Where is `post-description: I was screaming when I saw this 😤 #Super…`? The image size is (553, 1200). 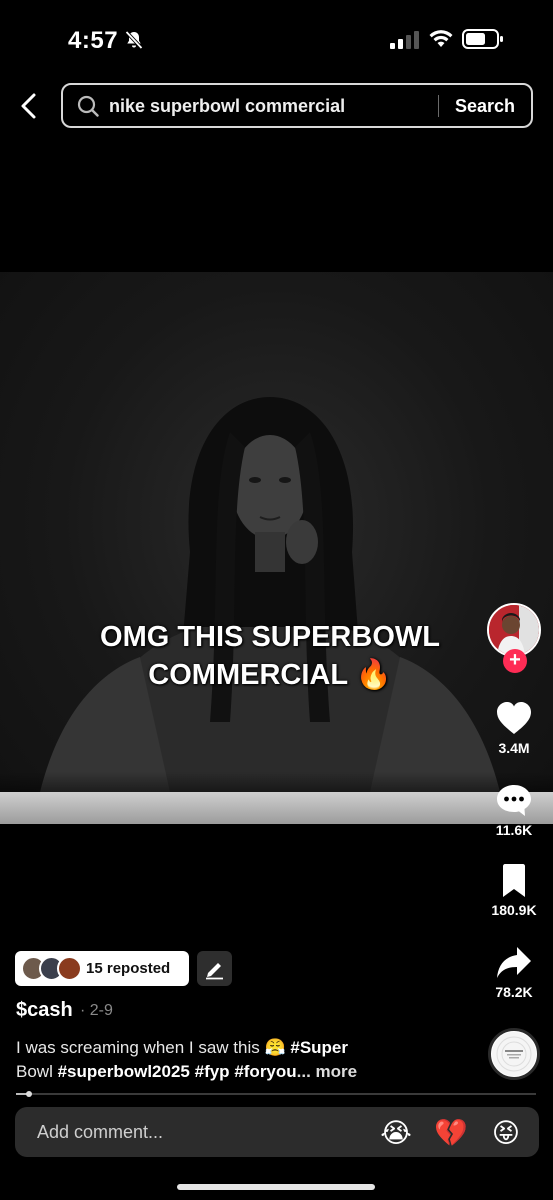
post-description: I was screaming when I saw this 😤 #Super… is located at coordinates (246, 1060).